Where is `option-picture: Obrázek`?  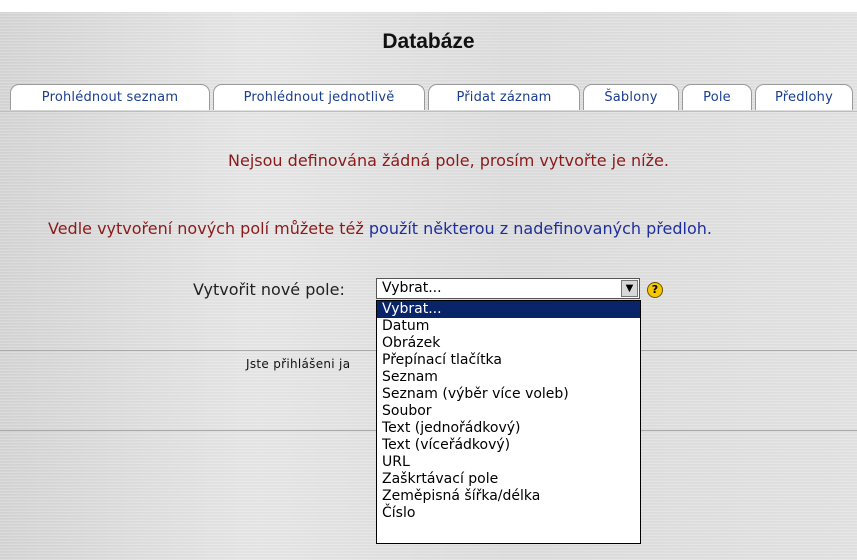 option-picture: Obrázek is located at coordinates (508, 343).